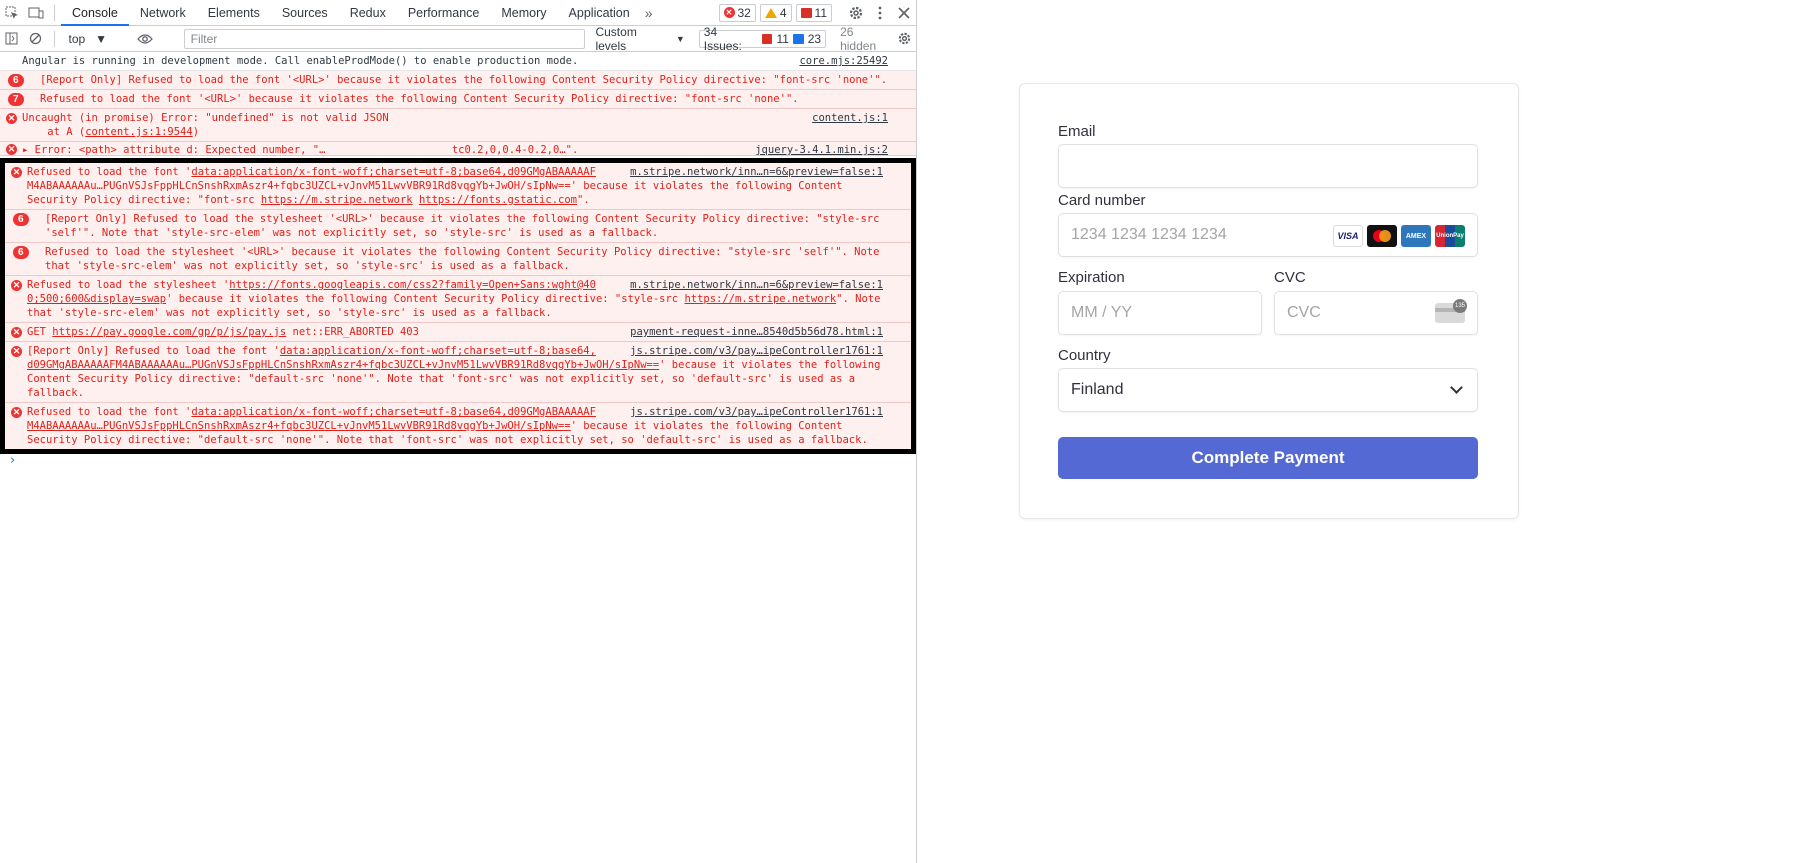 This screenshot has width=1794, height=863. What do you see at coordinates (384, 38) in the screenshot?
I see `filter-input: Filter` at bounding box center [384, 38].